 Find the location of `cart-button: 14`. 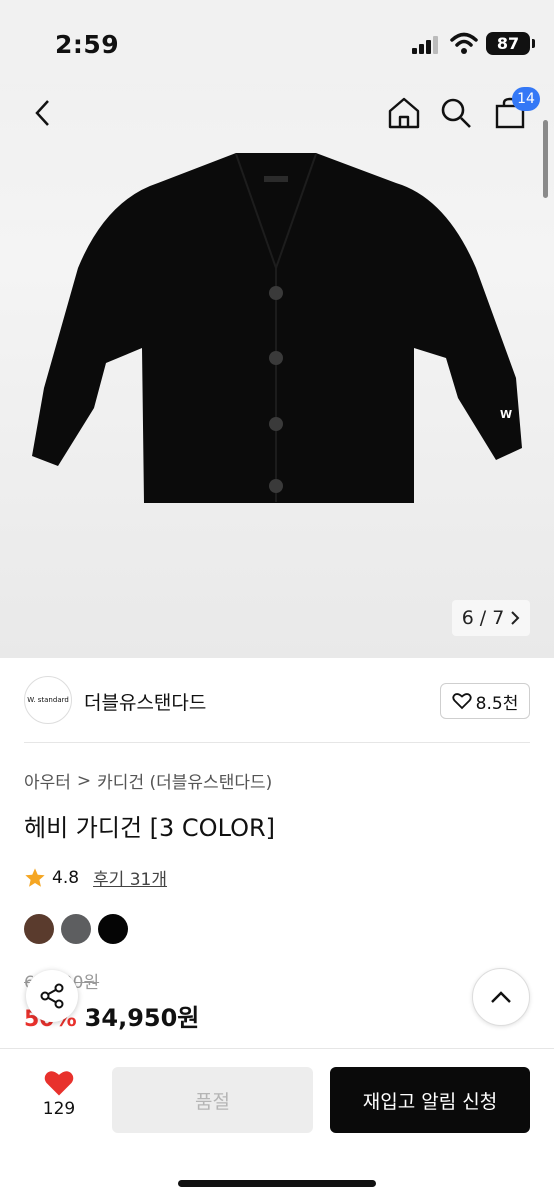

cart-button: 14 is located at coordinates (515, 110).